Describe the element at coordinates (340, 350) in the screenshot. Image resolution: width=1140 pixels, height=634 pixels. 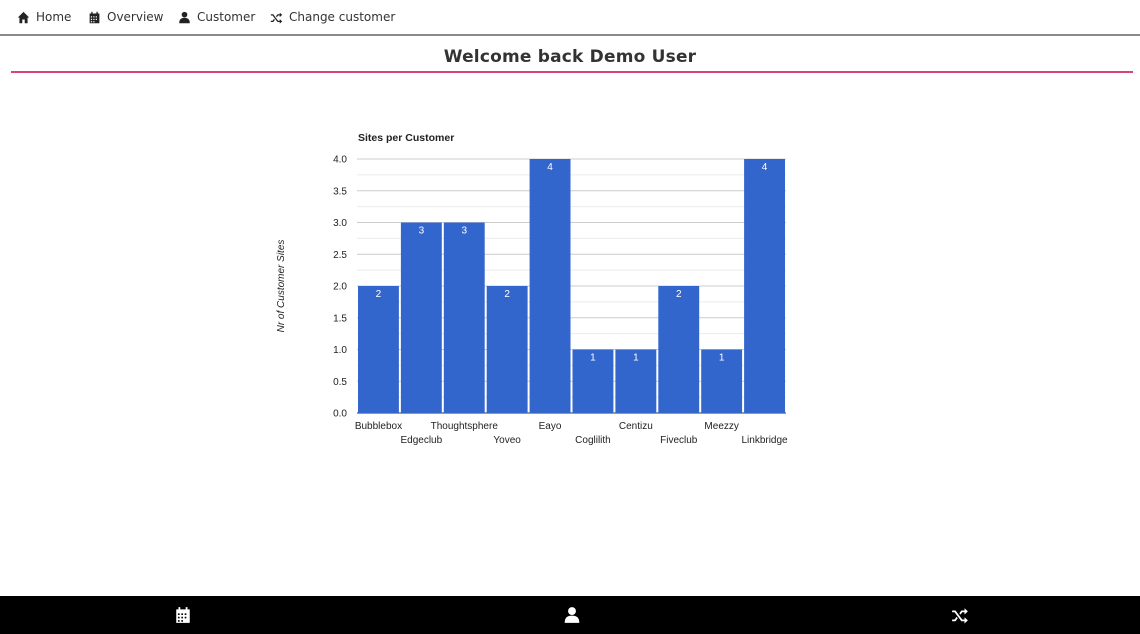
I see `chart-y-tick-label: 1.0` at that location.